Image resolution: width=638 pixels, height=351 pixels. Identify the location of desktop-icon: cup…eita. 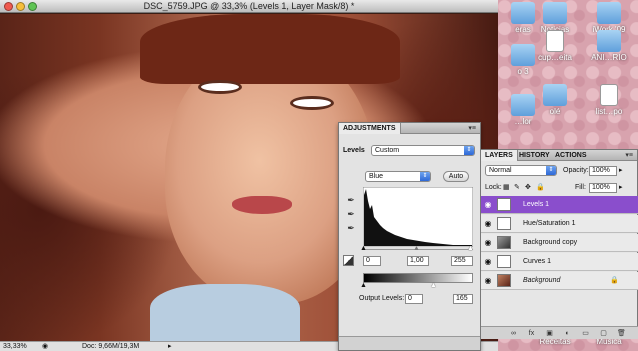
(555, 46).